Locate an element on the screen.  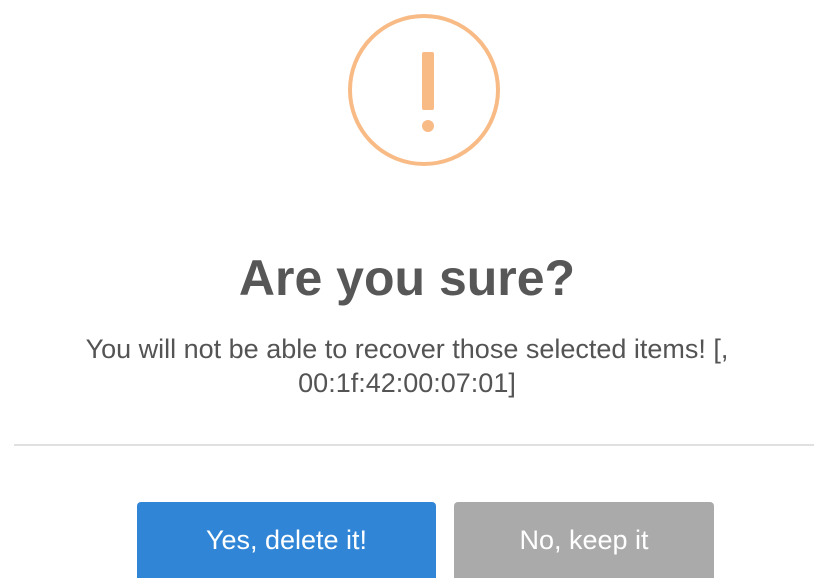
dialog-divider is located at coordinates (414, 445).